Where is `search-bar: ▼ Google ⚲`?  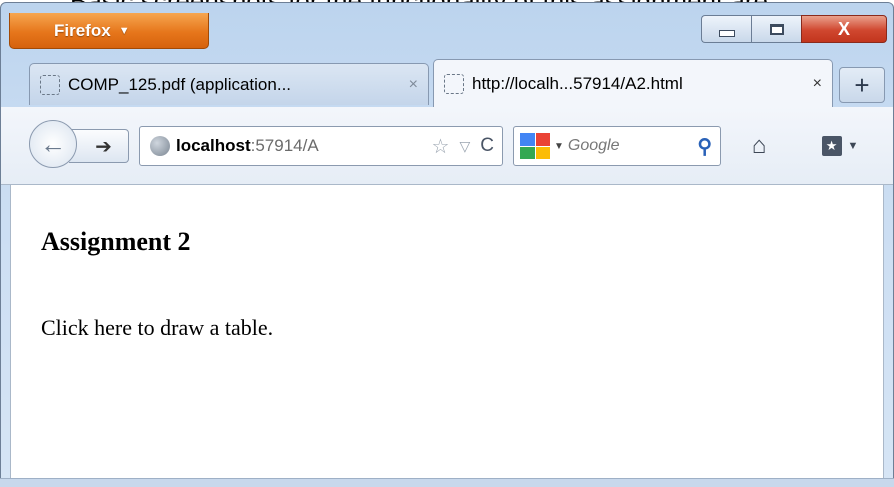 search-bar: ▼ Google ⚲ is located at coordinates (617, 146).